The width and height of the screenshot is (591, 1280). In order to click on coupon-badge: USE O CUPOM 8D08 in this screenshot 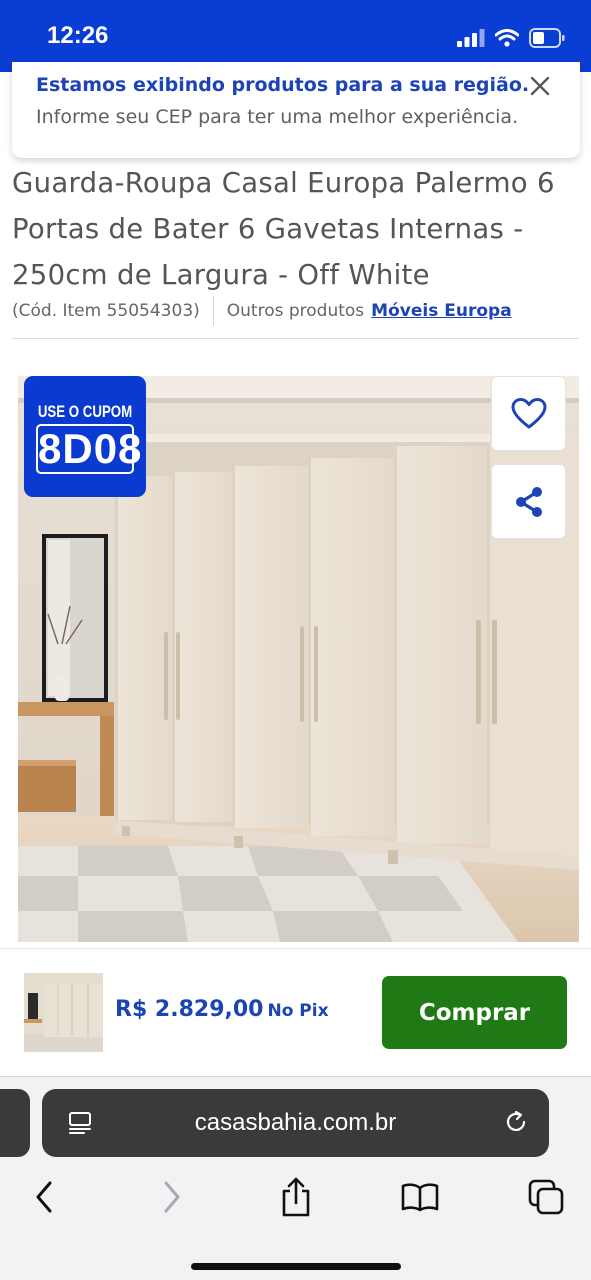, I will do `click(85, 436)`.